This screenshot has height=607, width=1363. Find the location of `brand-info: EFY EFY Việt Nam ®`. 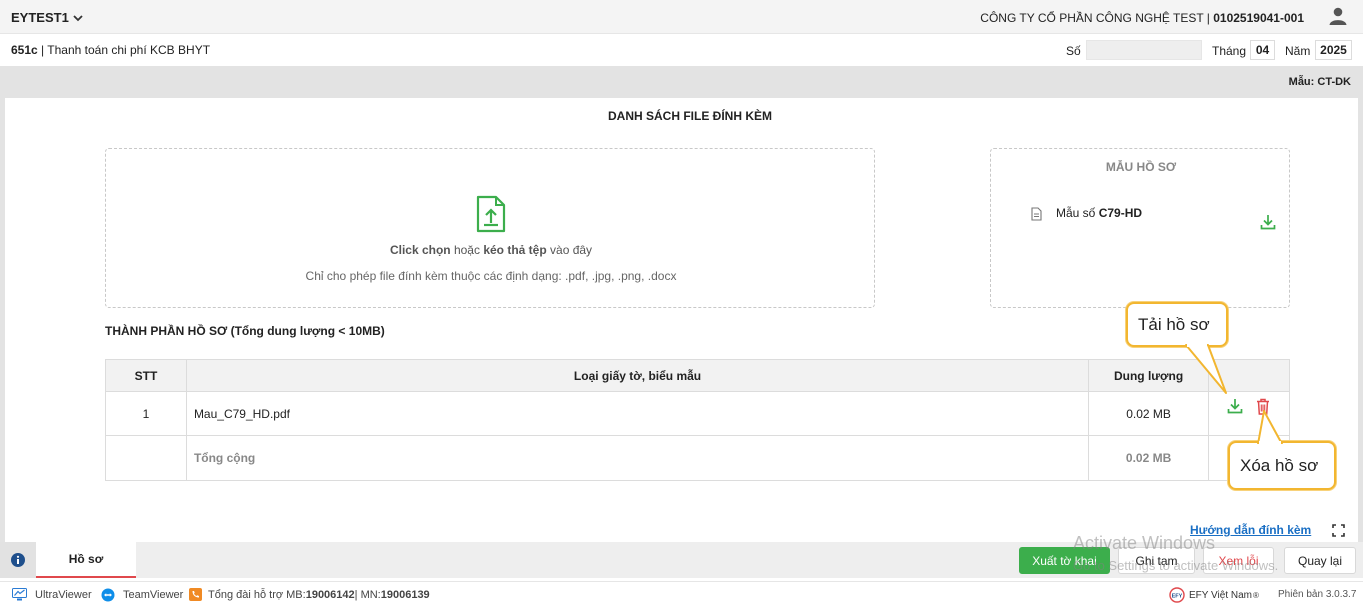

brand-info: EFY EFY Việt Nam ® is located at coordinates (1213, 595).